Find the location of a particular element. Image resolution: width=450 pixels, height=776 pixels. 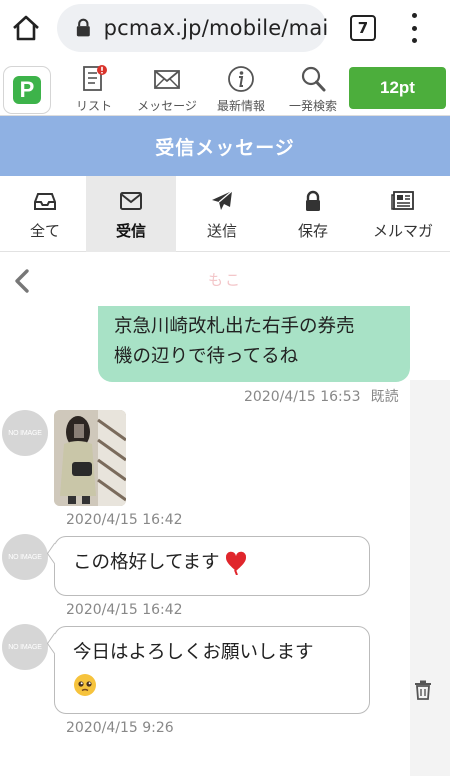

browser-toolbar: pcmax.jp/mobile/mail_ 7 is located at coordinates (225, 28).